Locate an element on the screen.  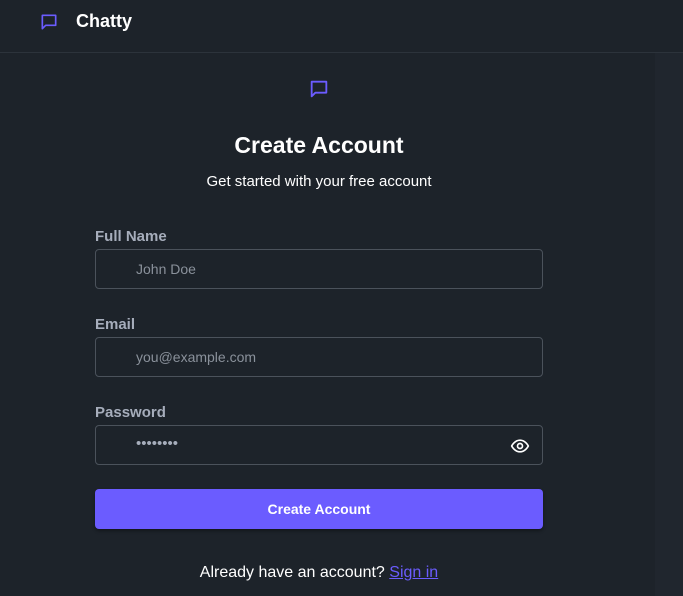
sign-in-link: Sign in is located at coordinates (413, 572).